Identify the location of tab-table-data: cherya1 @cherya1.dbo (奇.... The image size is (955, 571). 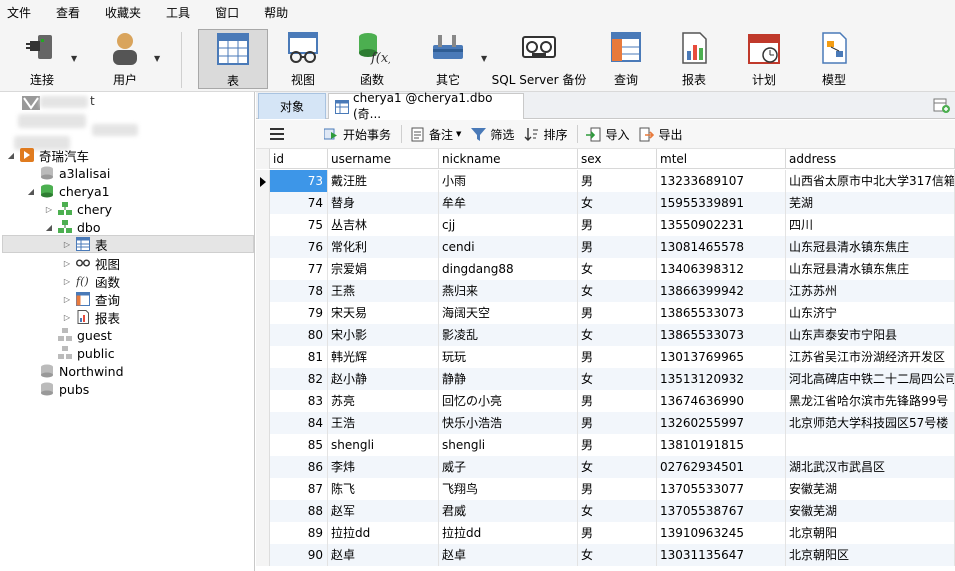
(426, 106).